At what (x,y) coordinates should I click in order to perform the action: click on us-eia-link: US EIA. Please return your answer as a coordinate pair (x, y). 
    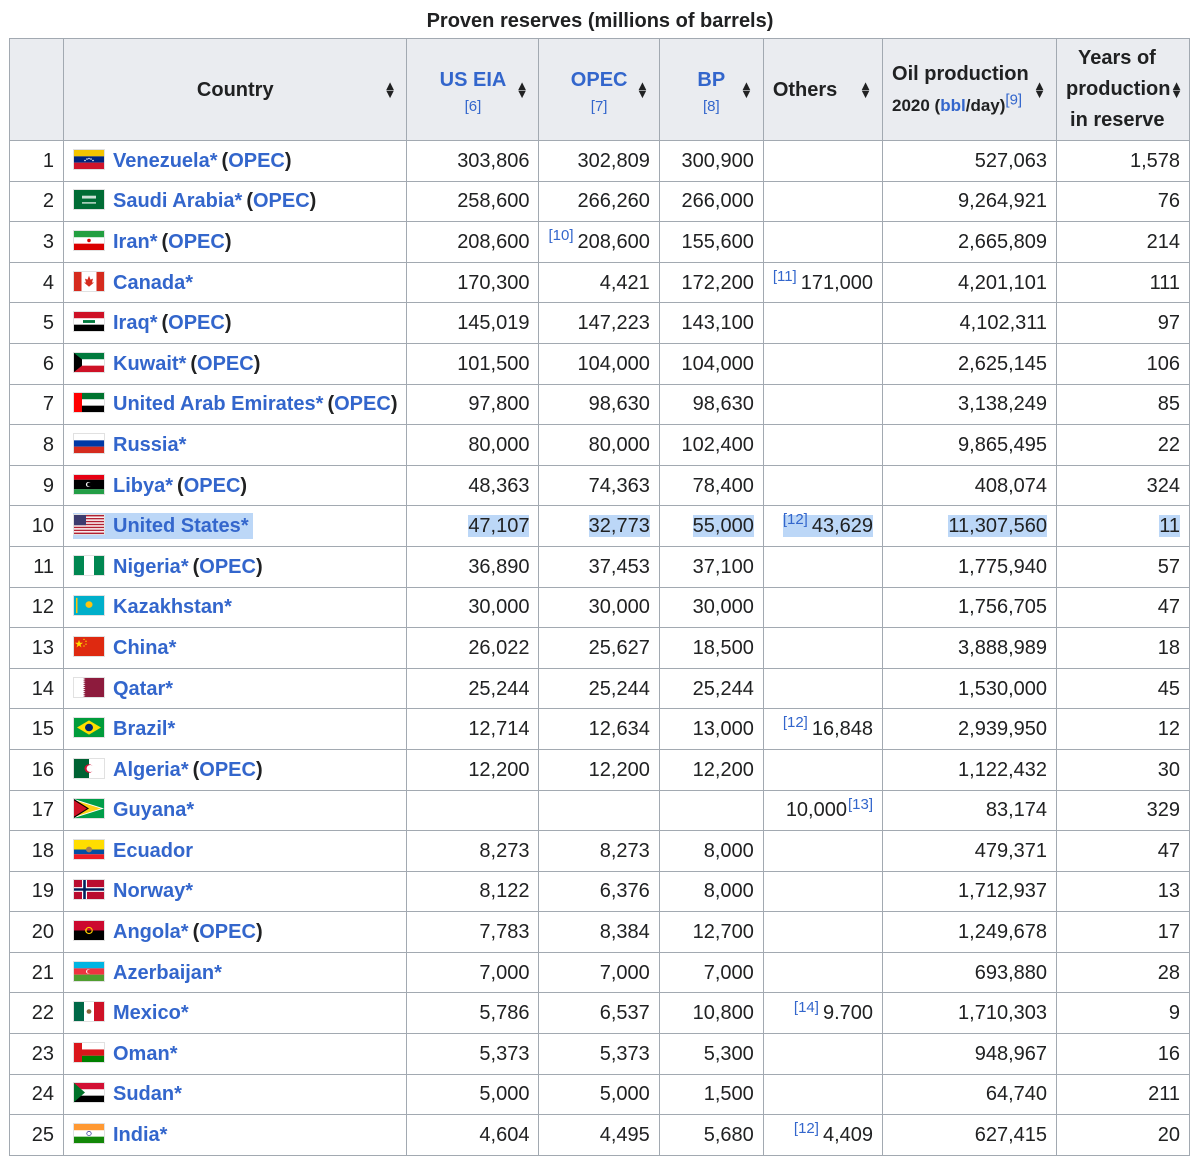
    Looking at the image, I should click on (473, 80).